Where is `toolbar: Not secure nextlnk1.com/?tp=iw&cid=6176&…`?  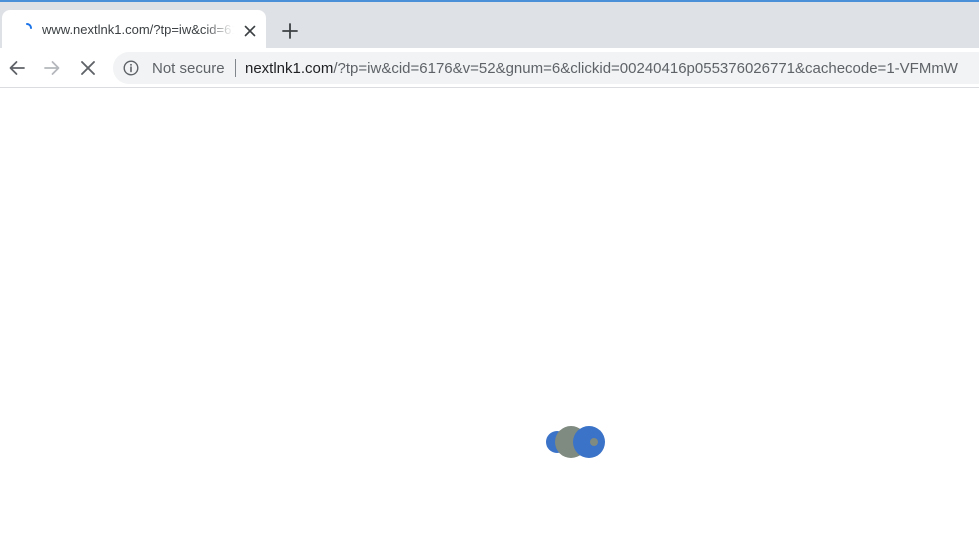 toolbar: Not secure nextlnk1.com/?tp=iw&cid=6176&… is located at coordinates (489, 68).